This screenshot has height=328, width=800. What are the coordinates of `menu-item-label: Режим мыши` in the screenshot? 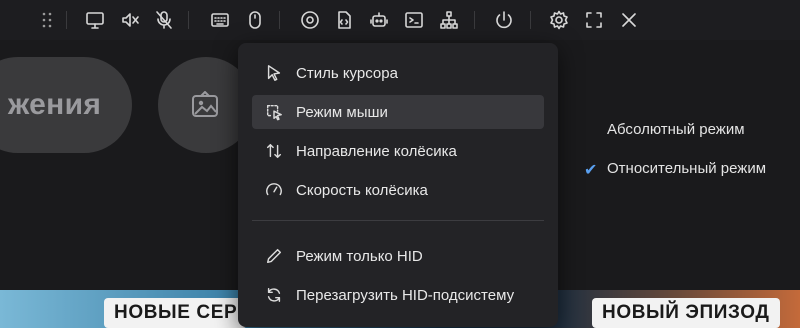 It's located at (342, 112).